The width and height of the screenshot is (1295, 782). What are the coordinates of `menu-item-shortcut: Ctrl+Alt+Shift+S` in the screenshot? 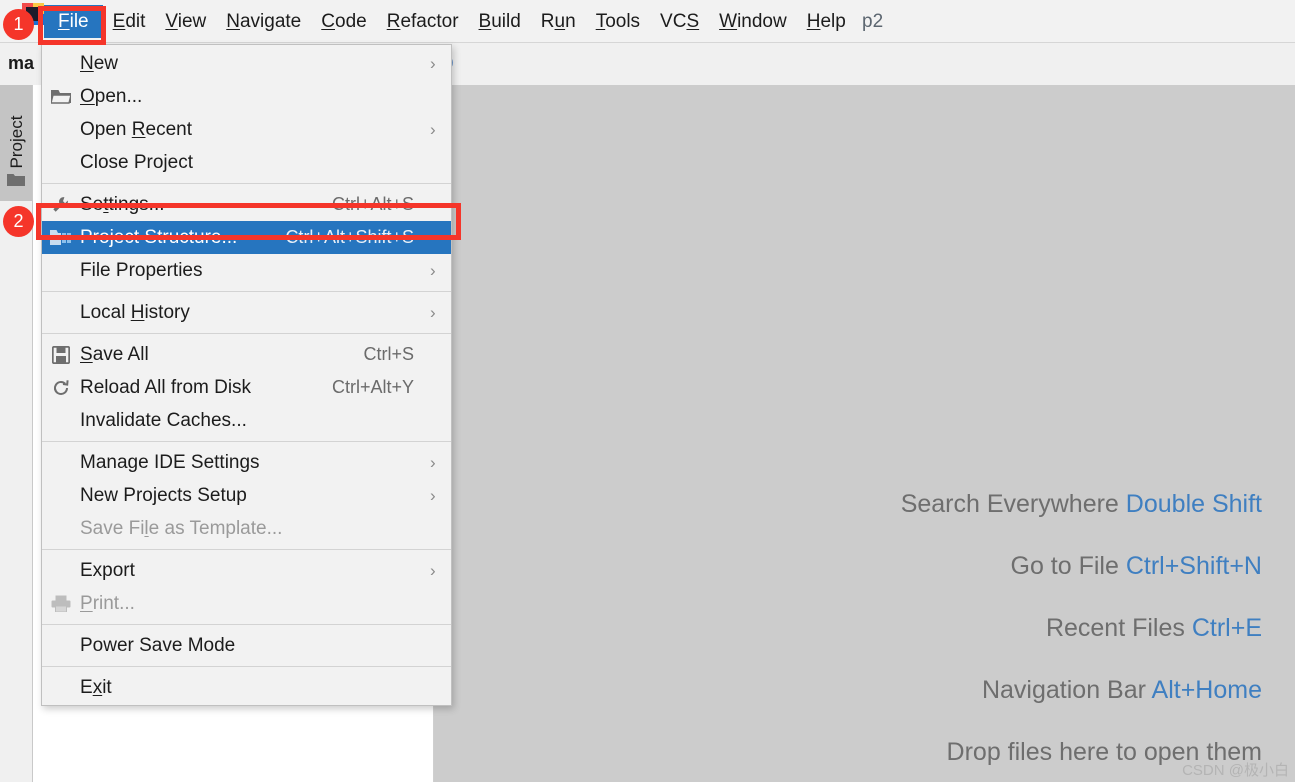 It's located at (349, 237).